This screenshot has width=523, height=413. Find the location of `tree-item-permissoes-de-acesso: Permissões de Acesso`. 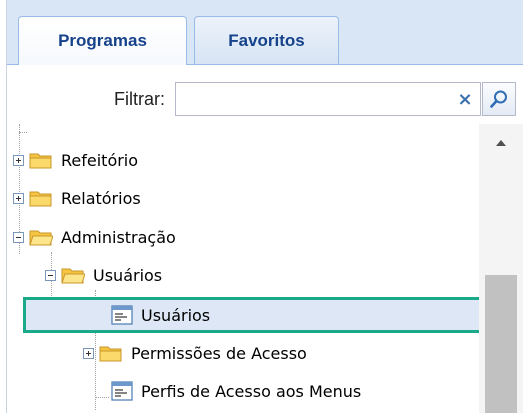

tree-item-permissoes-de-acesso: Permissões de Acesso is located at coordinates (195, 353).